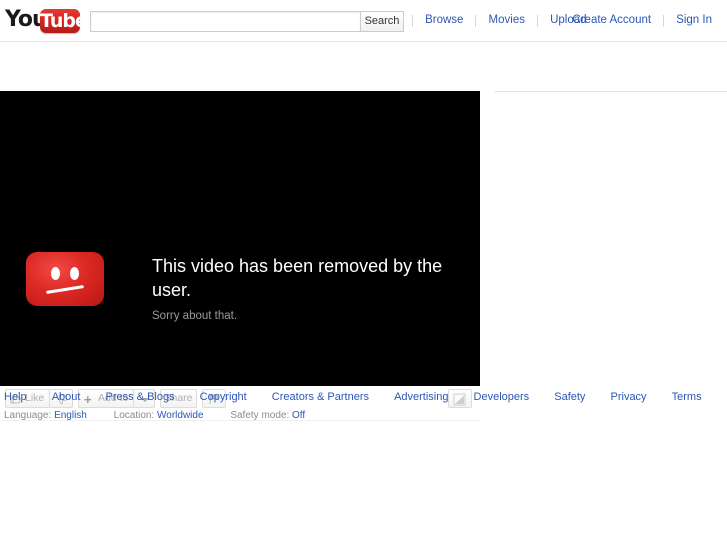 The height and width of the screenshot is (545, 727). I want to click on nav-account: Create Account Sign In, so click(642, 21).